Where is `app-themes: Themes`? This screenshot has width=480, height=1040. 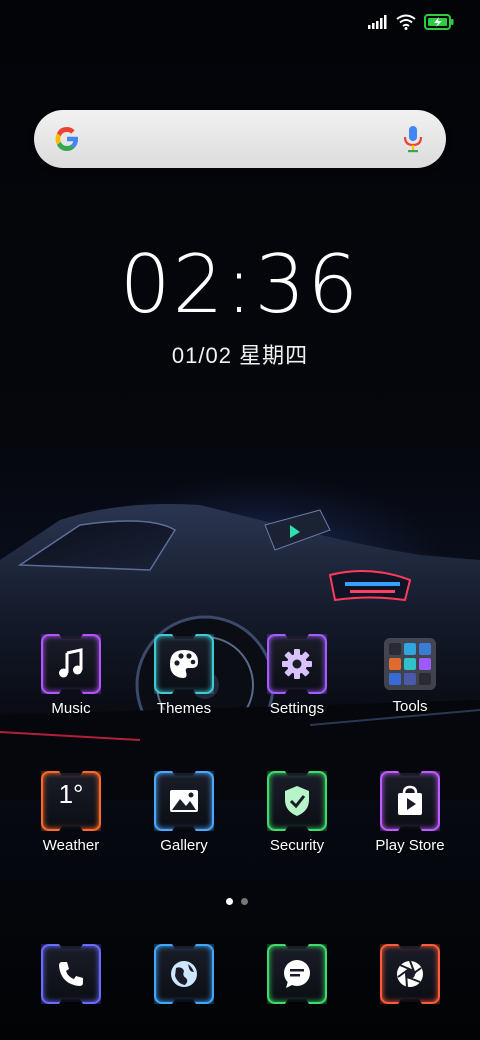 app-themes: Themes is located at coordinates (184, 676).